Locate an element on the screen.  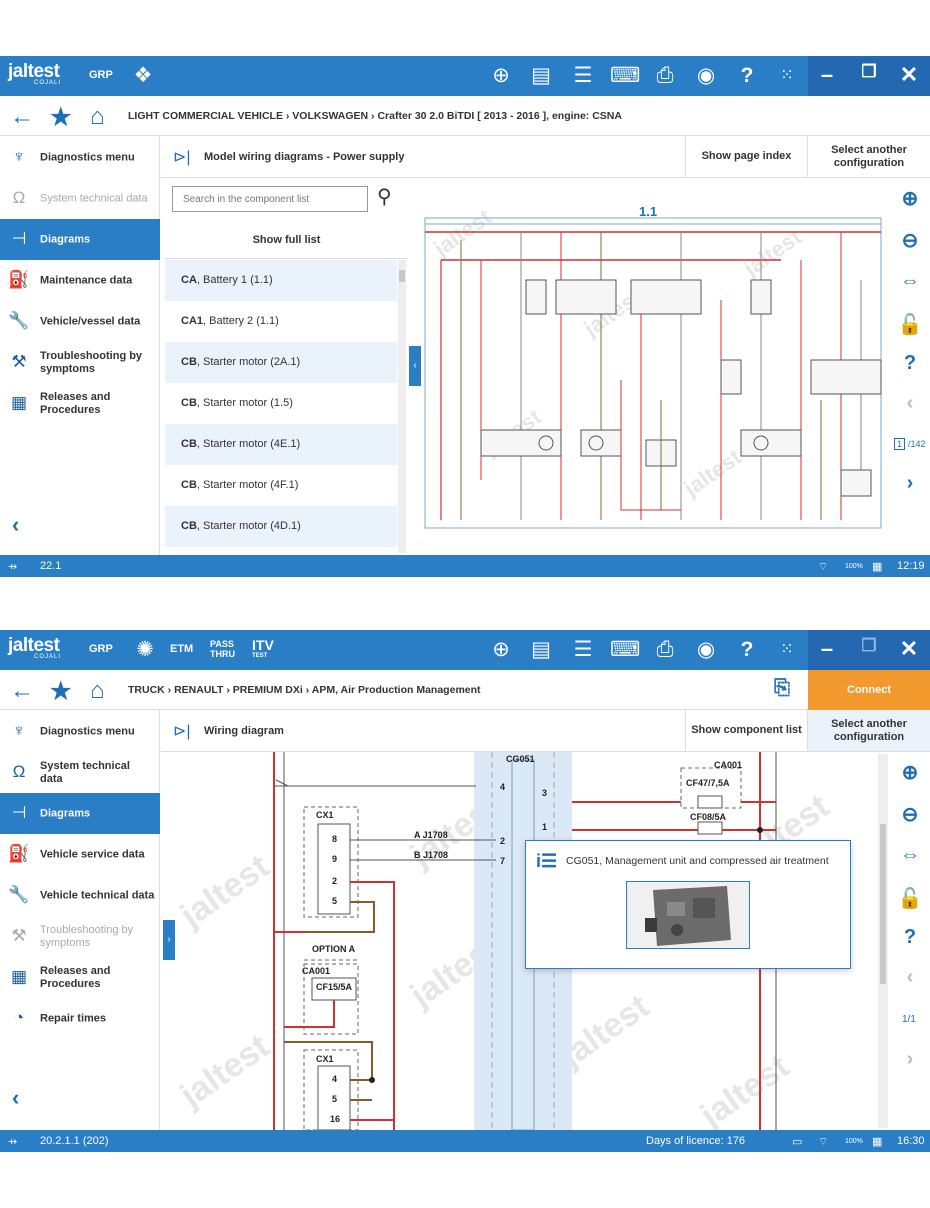
list-item: CB, Starter motor (4F.1) is located at coordinates (281, 485).